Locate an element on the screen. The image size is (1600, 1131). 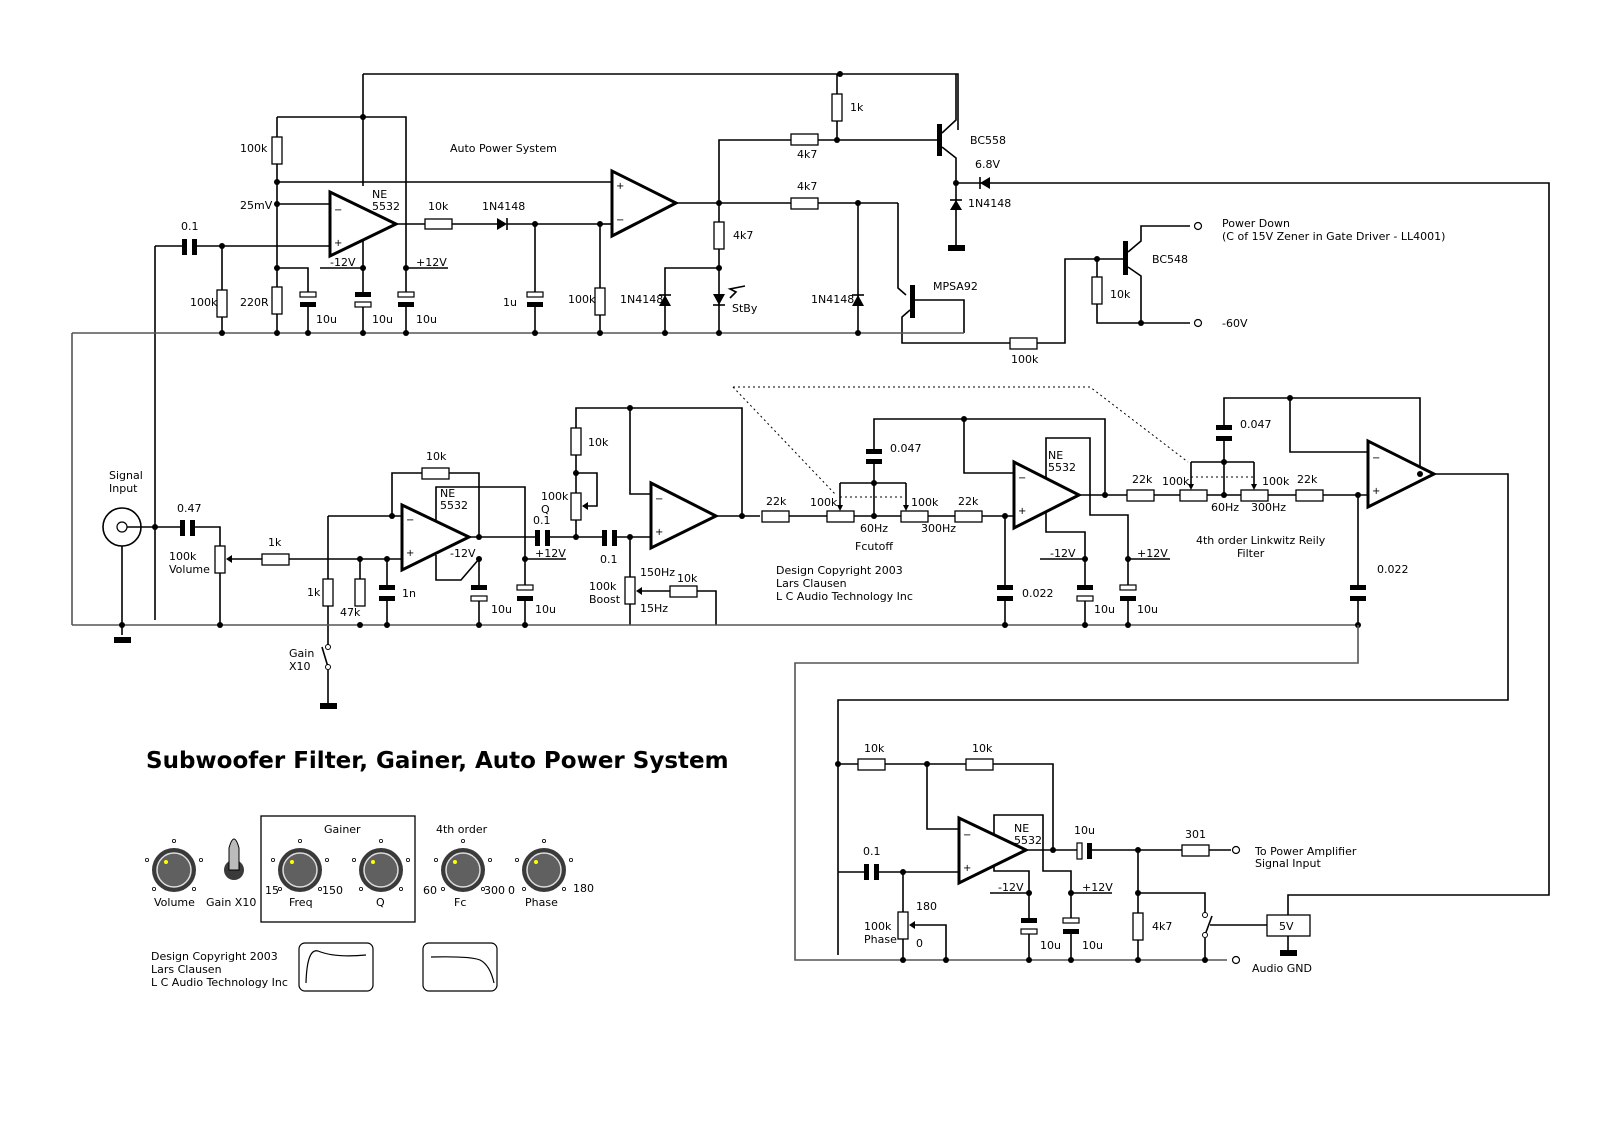
terminal-to-amp is located at coordinates (1236, 850).